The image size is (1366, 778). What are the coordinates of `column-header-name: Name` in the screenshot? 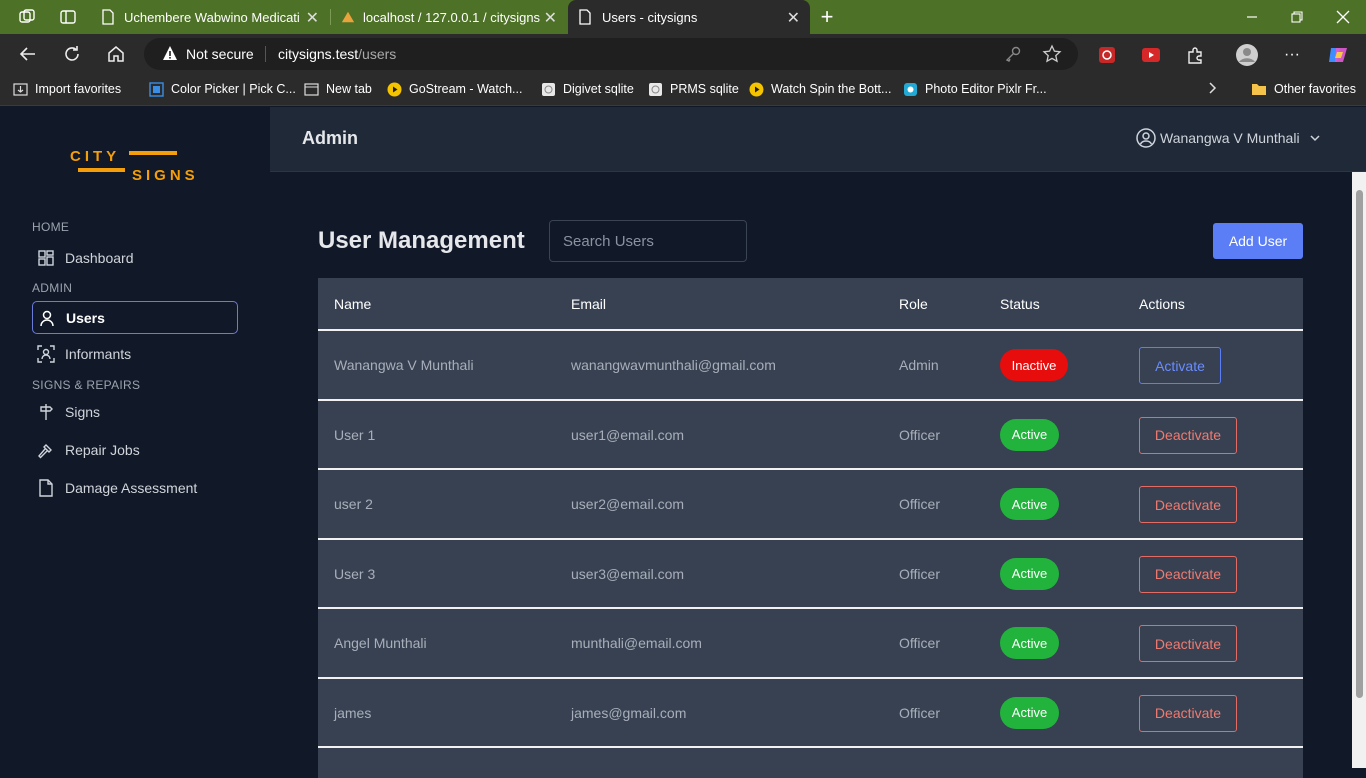 It's located at (353, 304).